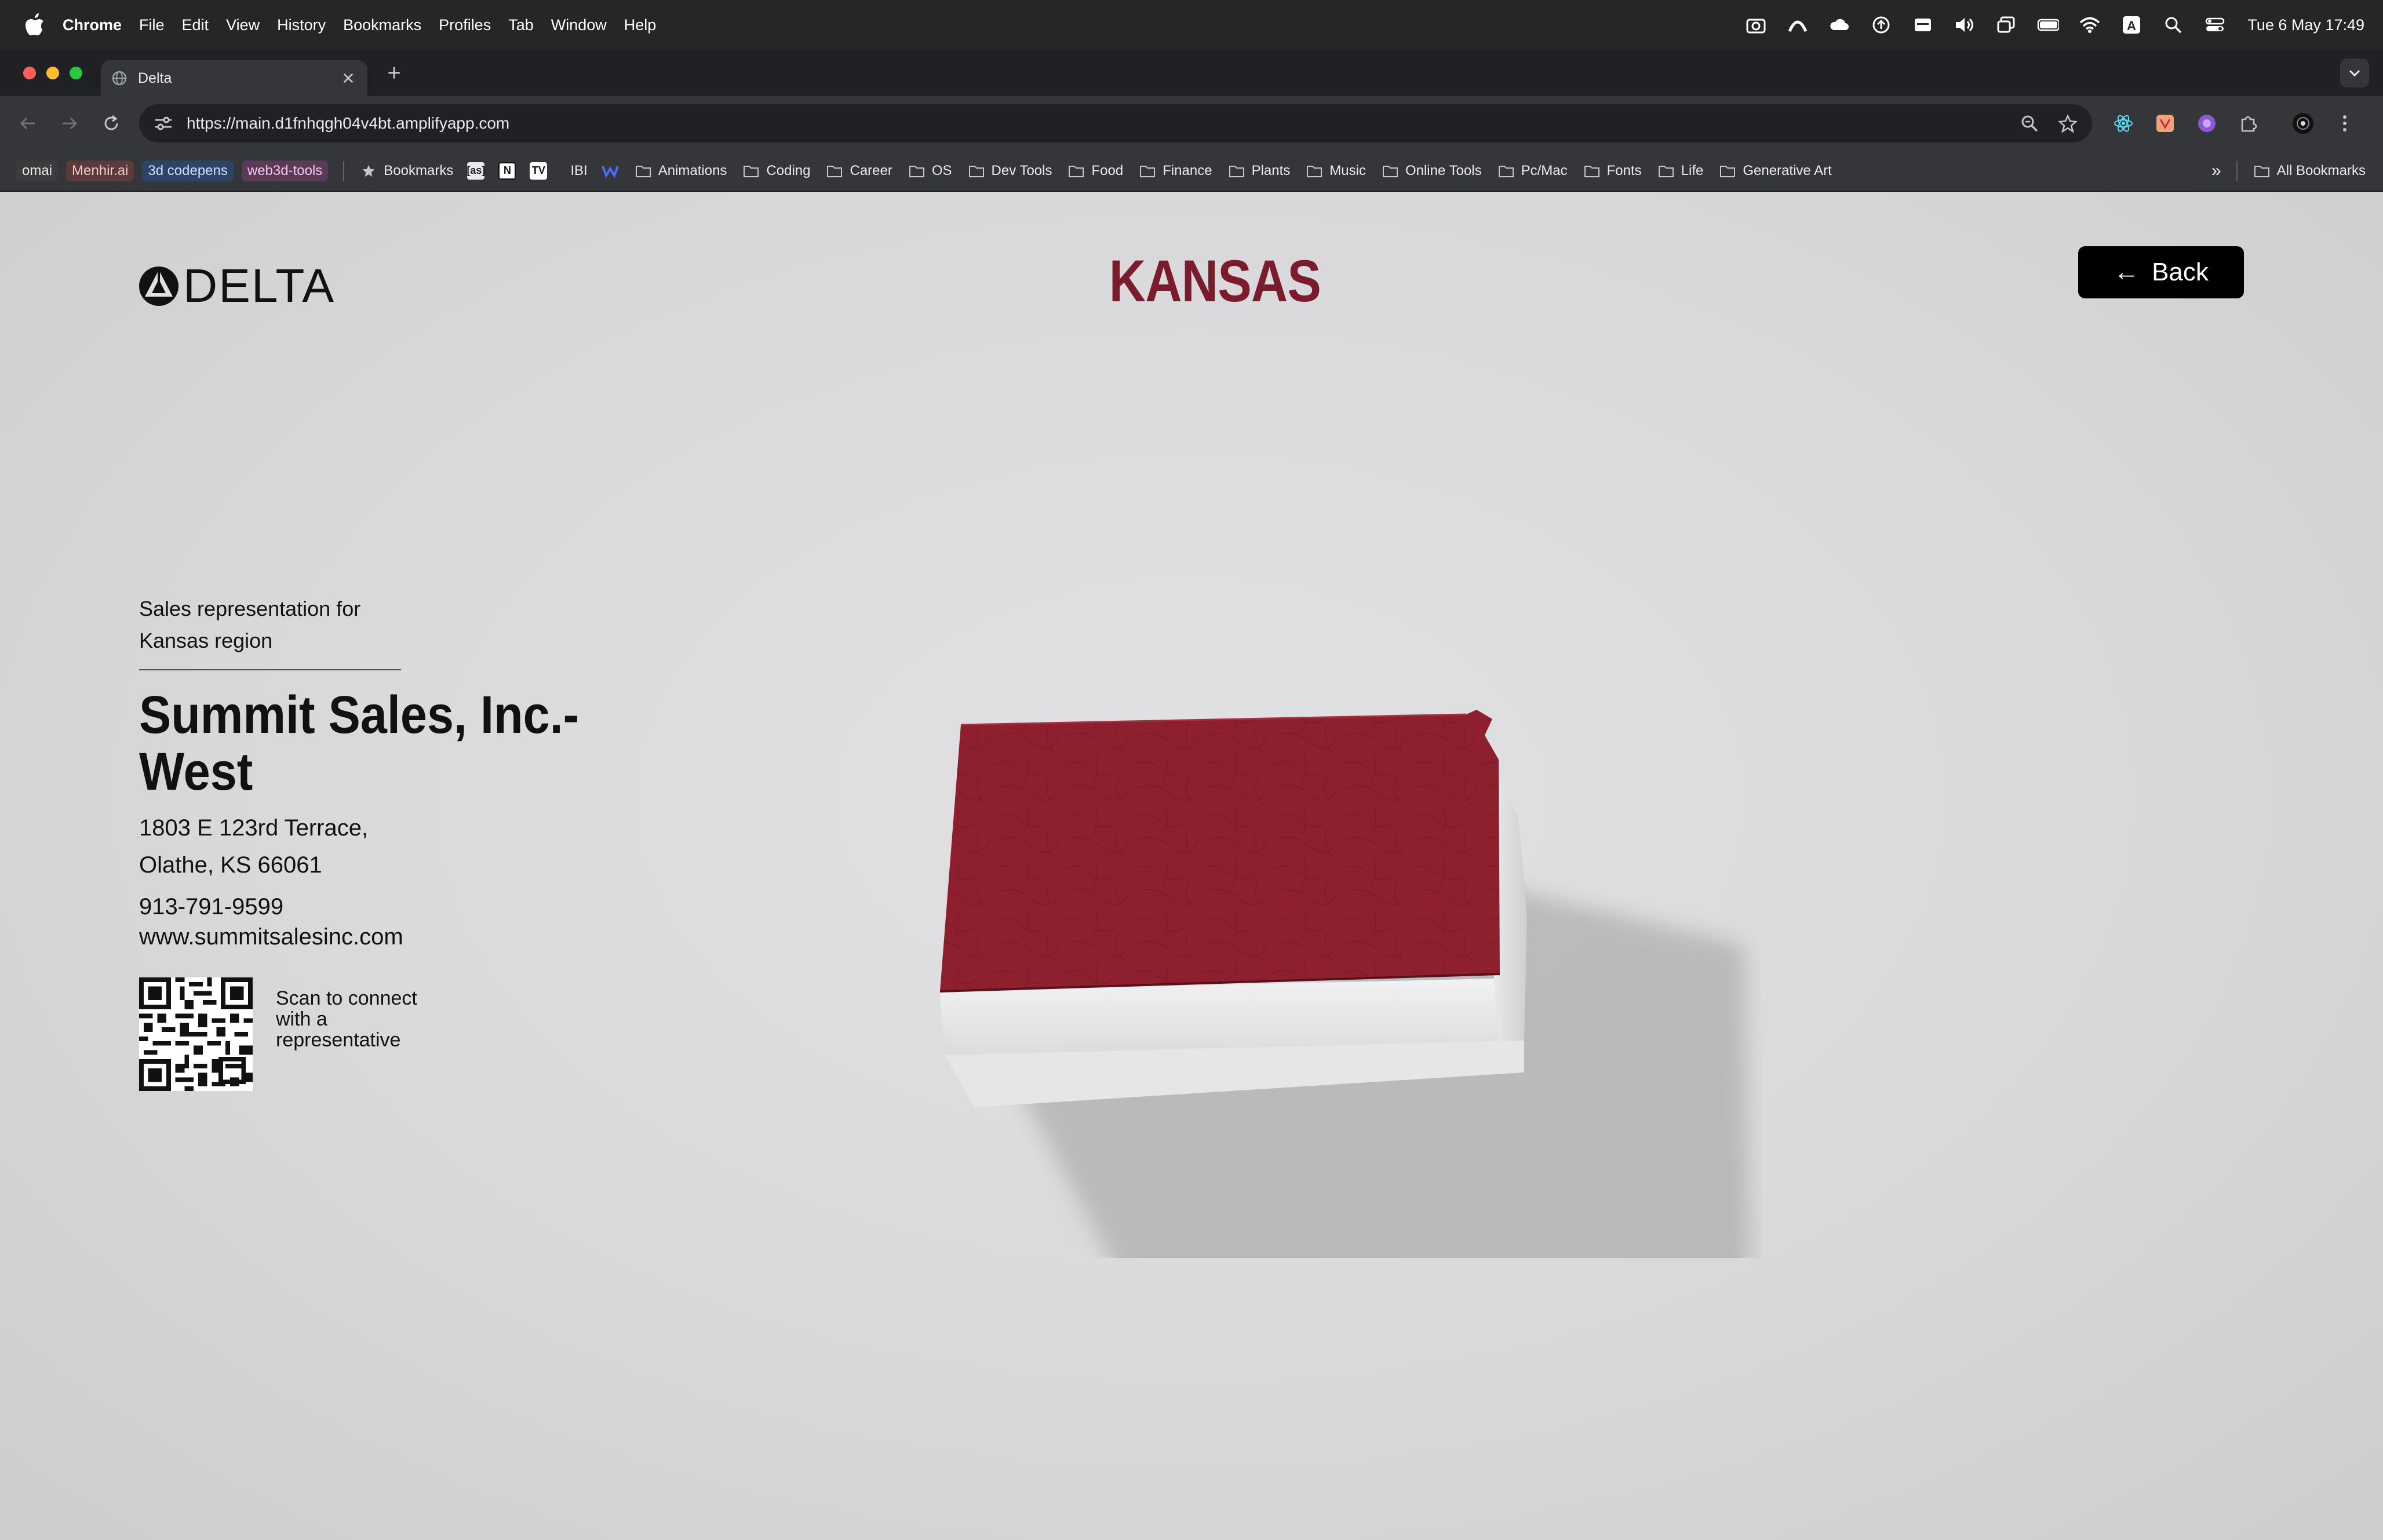 Image resolution: width=2383 pixels, height=1540 pixels. I want to click on wifi-icon, so click(2090, 25).